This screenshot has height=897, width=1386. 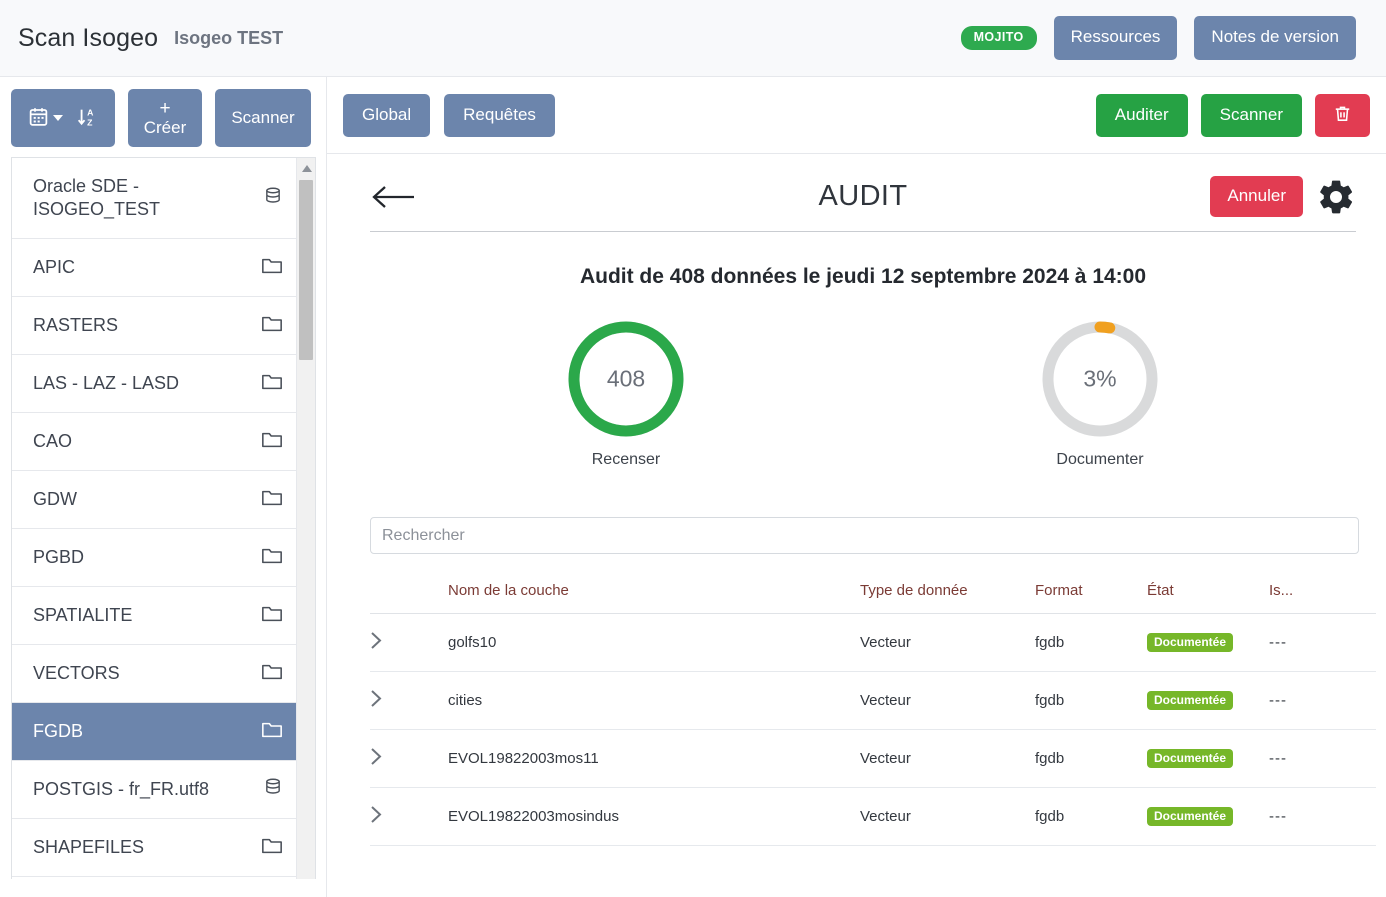 I want to click on gauge: 408 Recenser, so click(x=626, y=393).